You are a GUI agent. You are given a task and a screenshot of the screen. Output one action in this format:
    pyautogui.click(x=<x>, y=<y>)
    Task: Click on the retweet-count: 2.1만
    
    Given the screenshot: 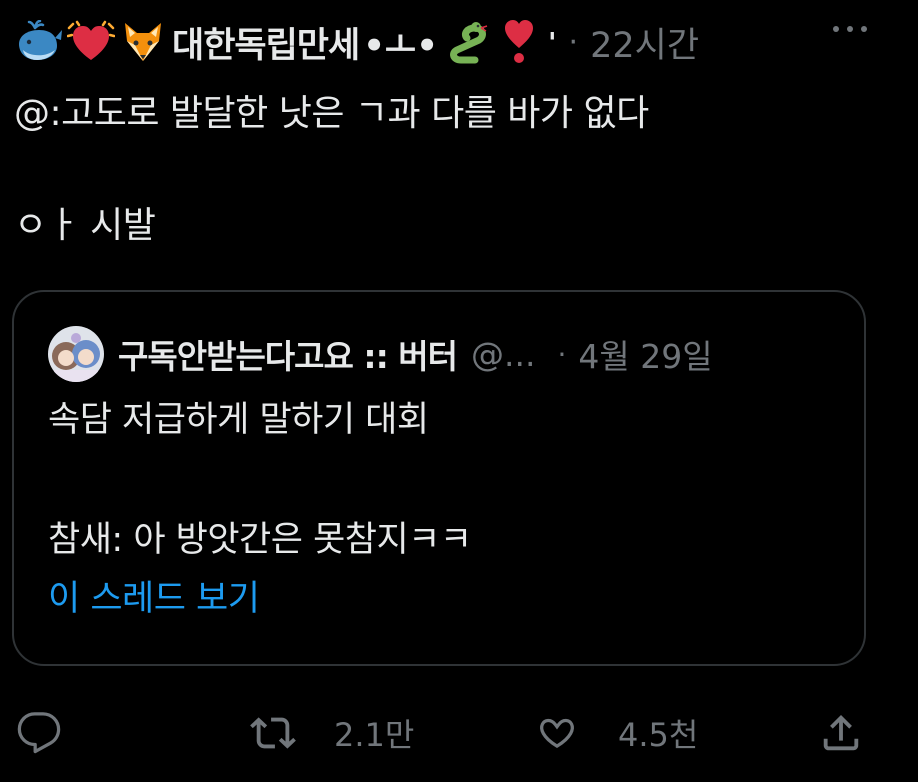 What is the action you would take?
    pyautogui.click(x=374, y=735)
    